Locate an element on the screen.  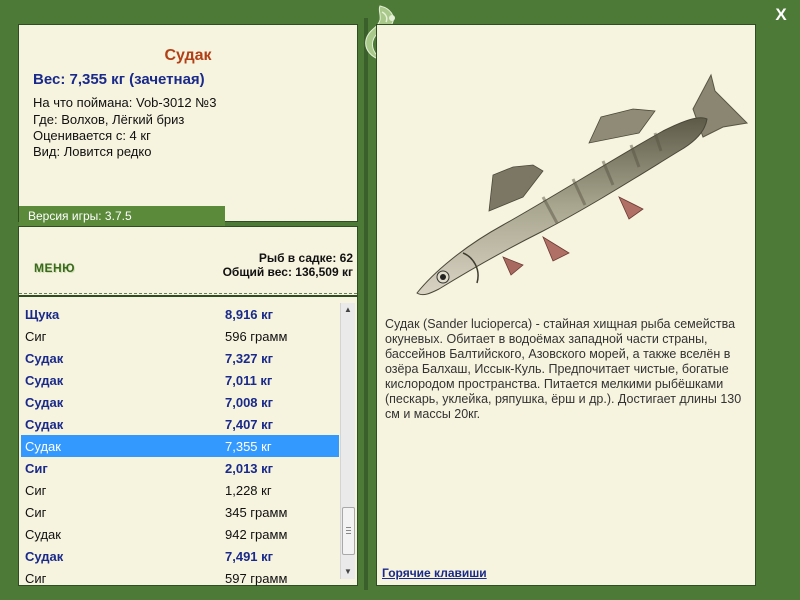
catch-fish-weight: 7,407 кг is located at coordinates (249, 424).